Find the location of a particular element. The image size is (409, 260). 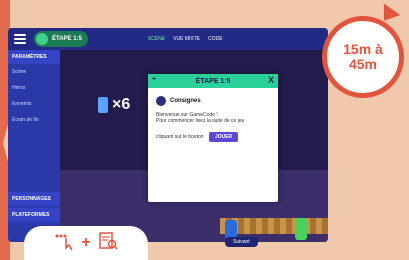

menu-icon is located at coordinates (20, 39).